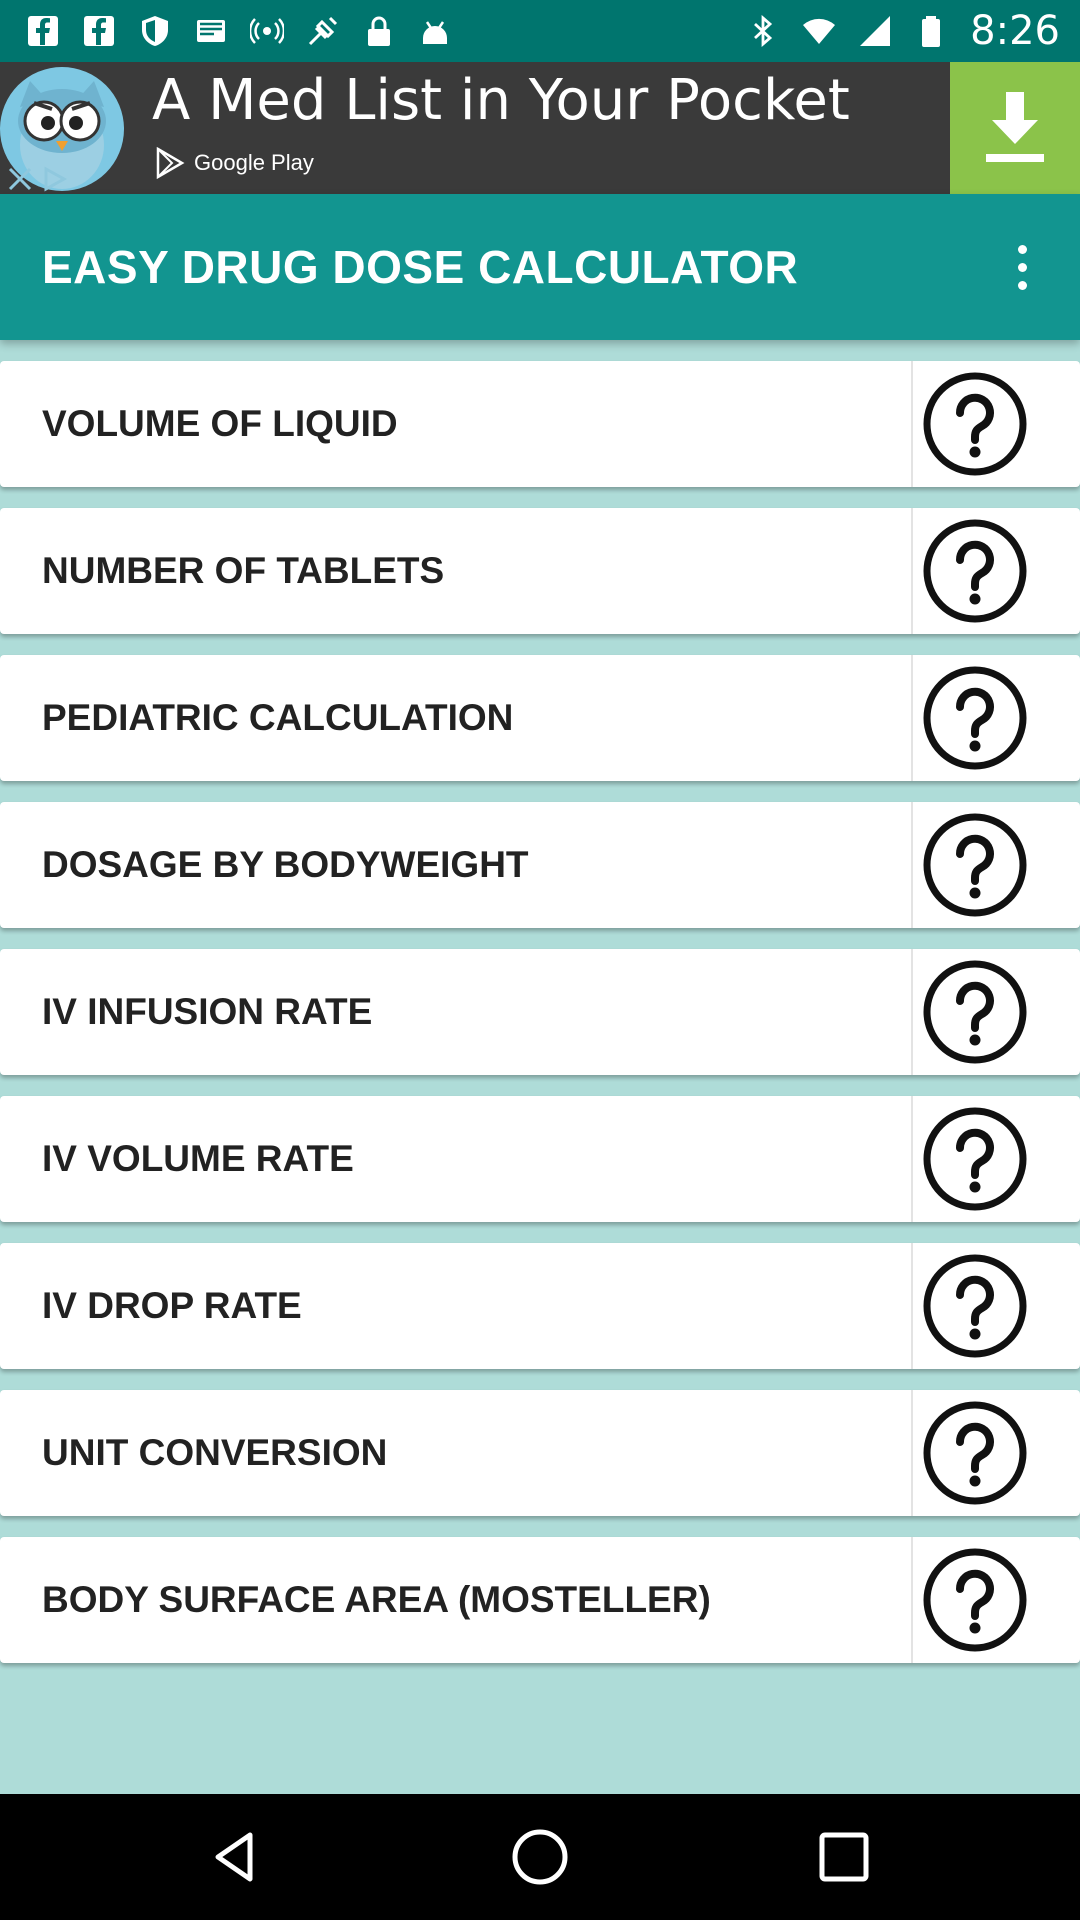 The image size is (1080, 1920). I want to click on ad-choices-icon, so click(56, 179).